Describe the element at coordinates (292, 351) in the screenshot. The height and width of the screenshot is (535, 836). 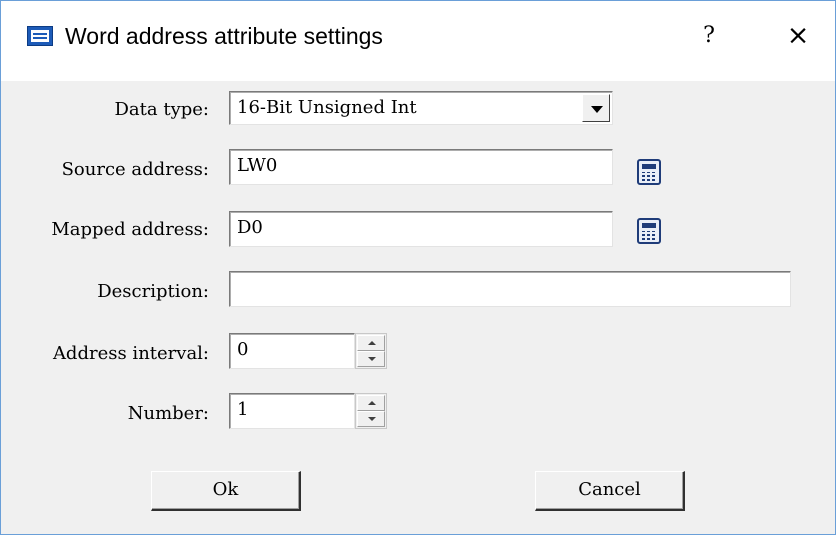
I see `address-interval-input: 0` at that location.